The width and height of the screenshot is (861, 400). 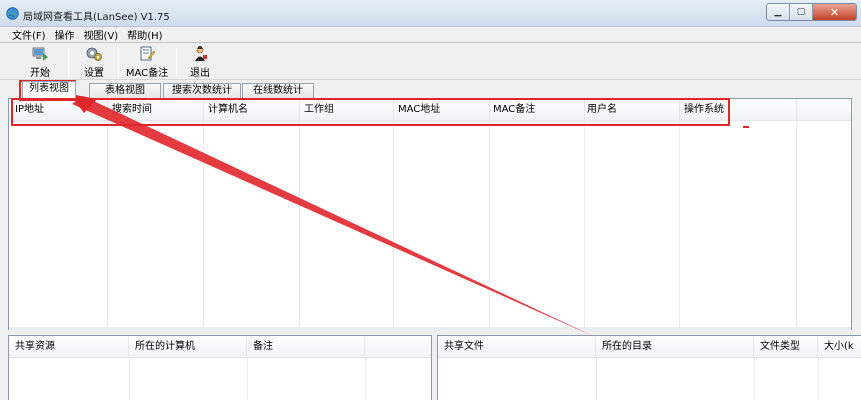 What do you see at coordinates (649, 367) in the screenshot?
I see `shared-file-list: 共享文件 所在的目录 文件类型 大小(k` at bounding box center [649, 367].